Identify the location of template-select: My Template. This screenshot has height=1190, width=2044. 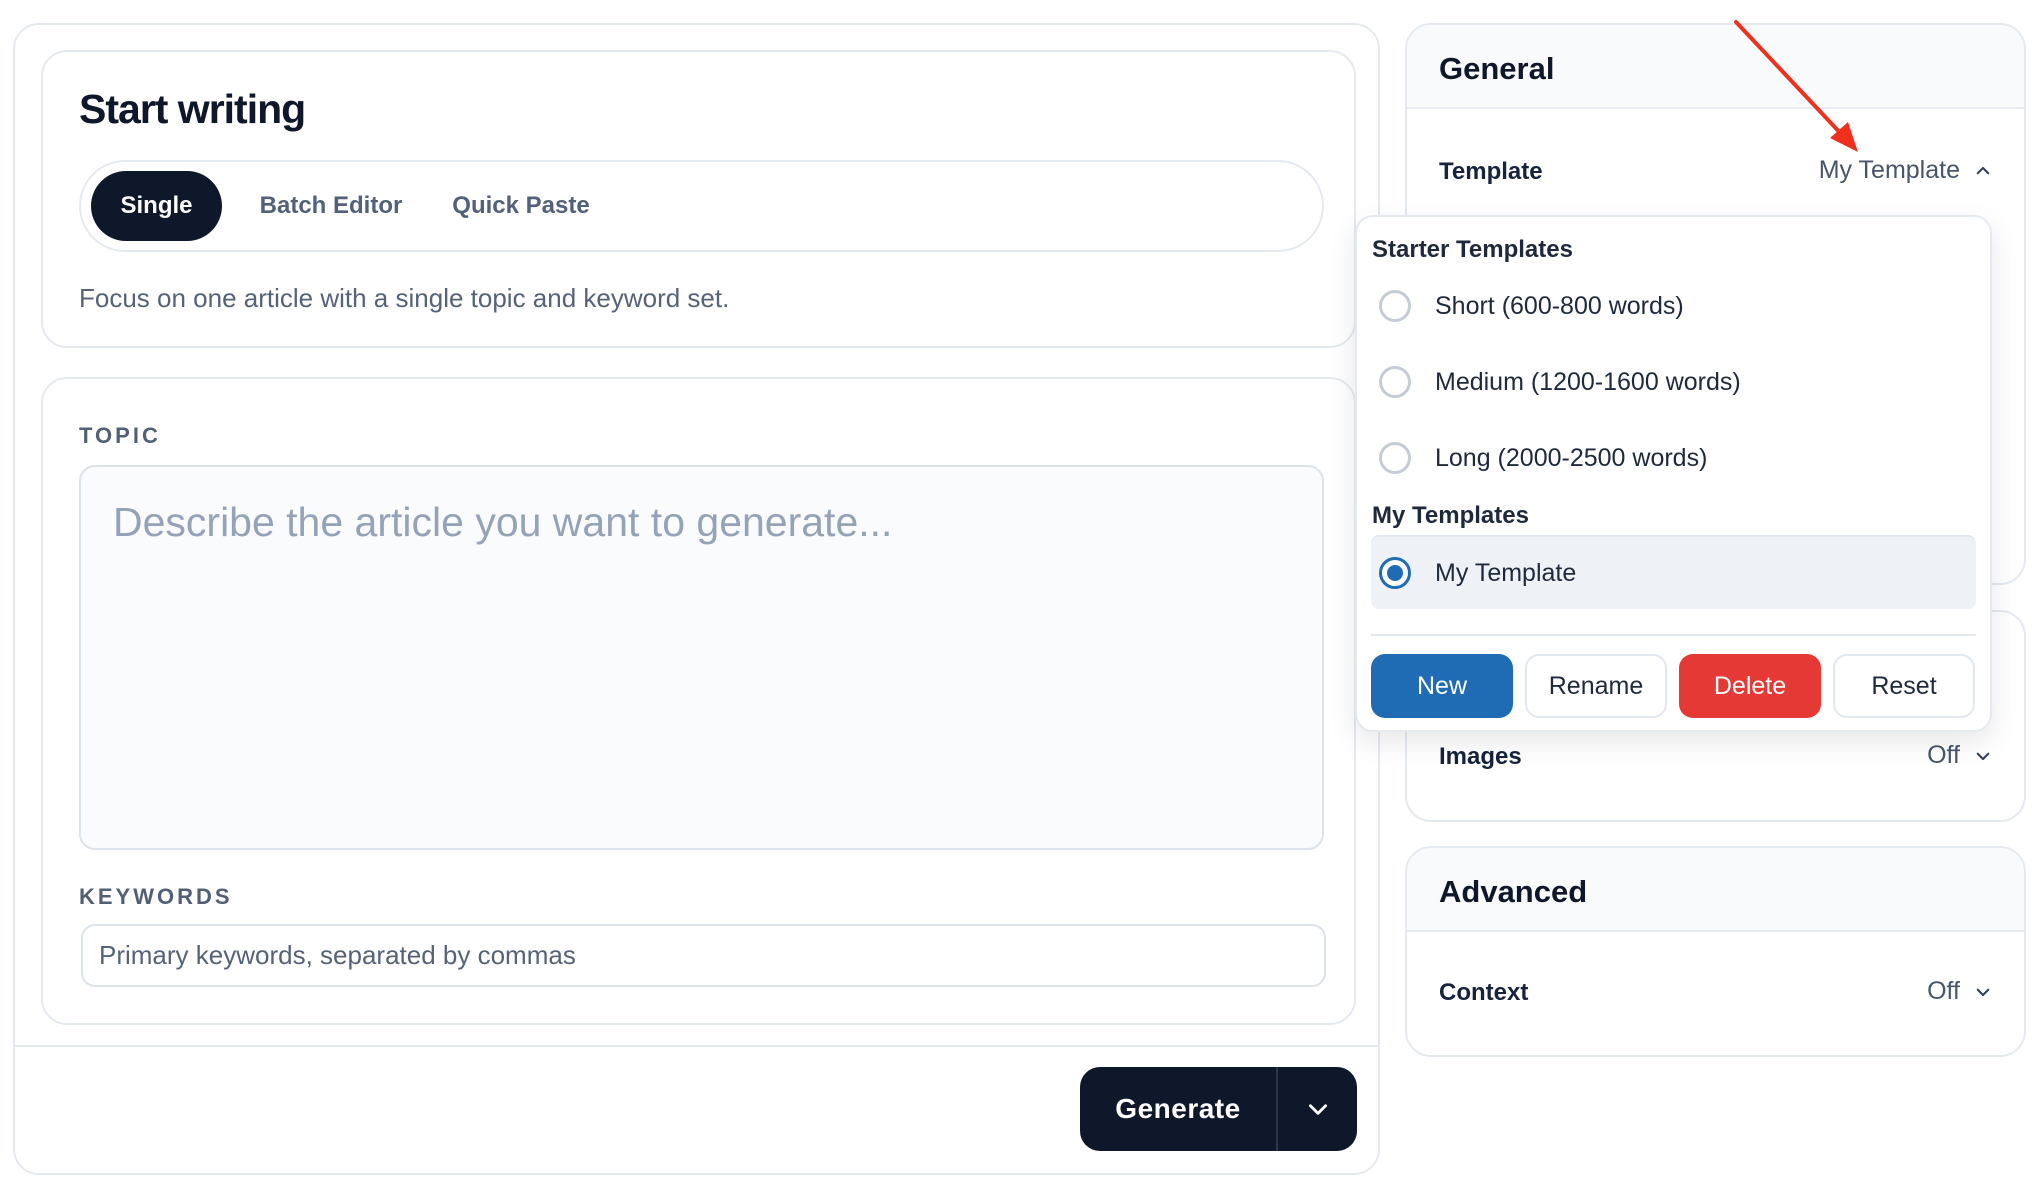
(1905, 170).